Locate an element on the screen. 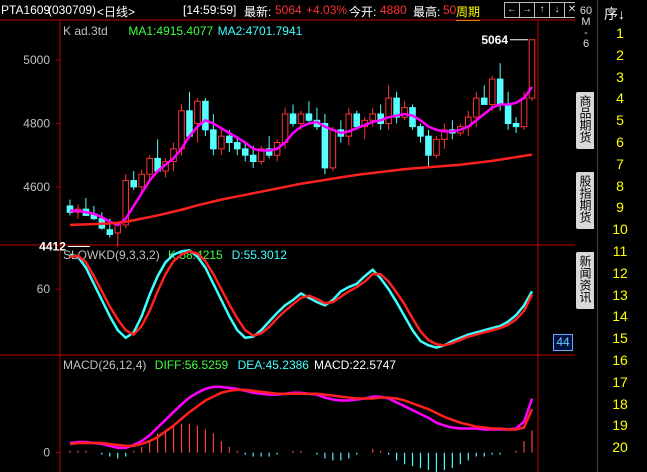  y-tick-label: 0 is located at coordinates (46, 453).